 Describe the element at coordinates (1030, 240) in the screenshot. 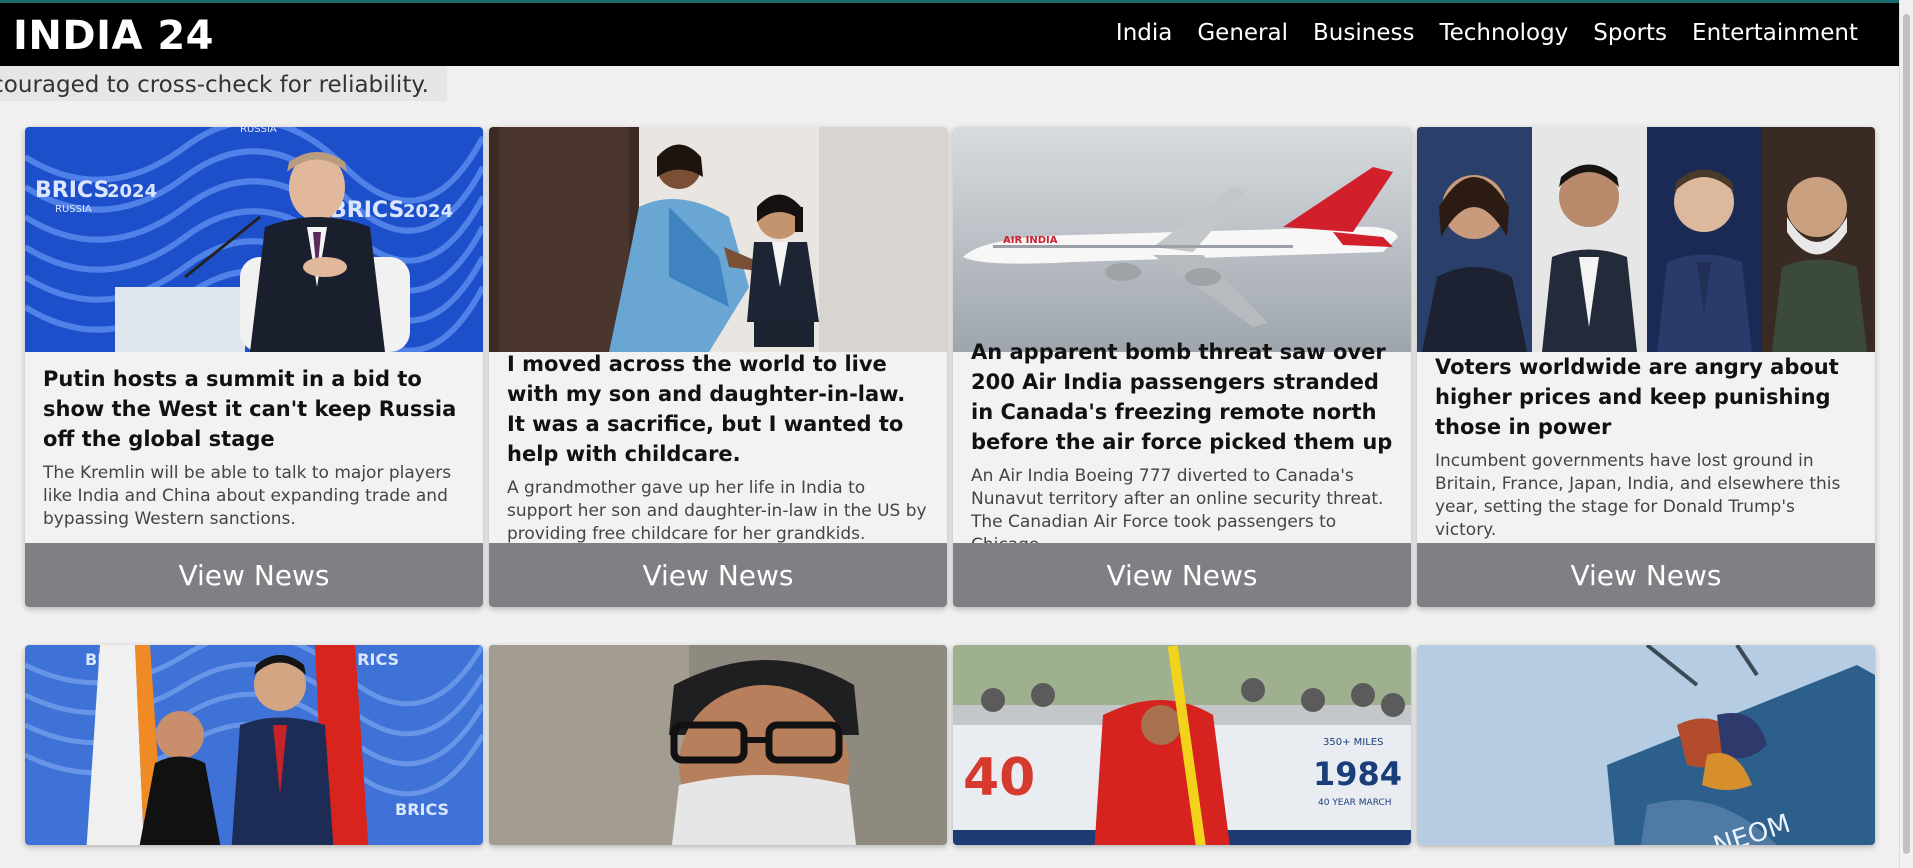

I see `image-text-airline: AIR INDIA` at that location.